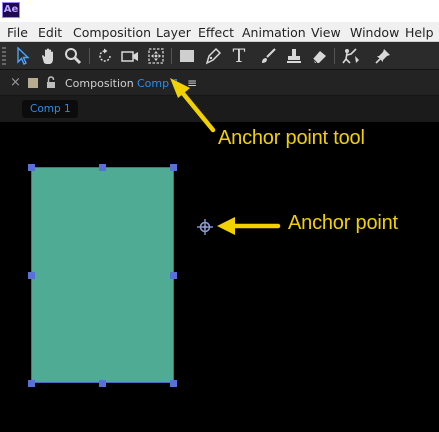 The height and width of the screenshot is (432, 439). I want to click on rectangle-tool, so click(187, 56).